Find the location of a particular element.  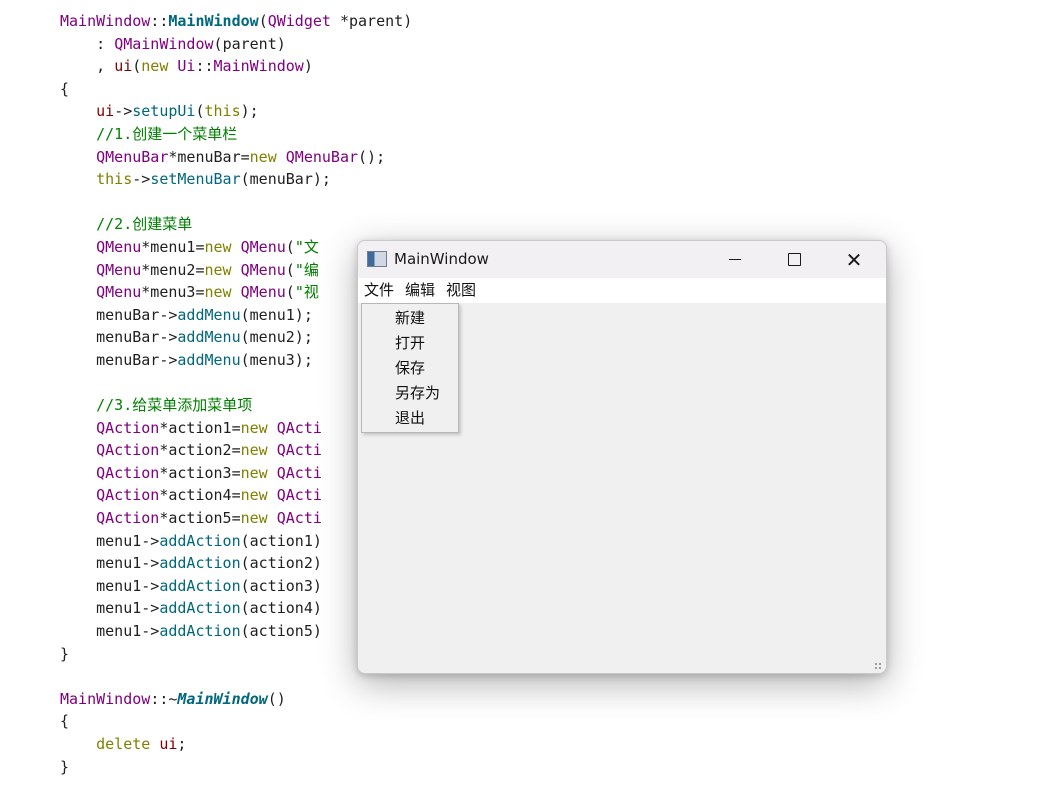

code-token: -> is located at coordinates (141, 179).